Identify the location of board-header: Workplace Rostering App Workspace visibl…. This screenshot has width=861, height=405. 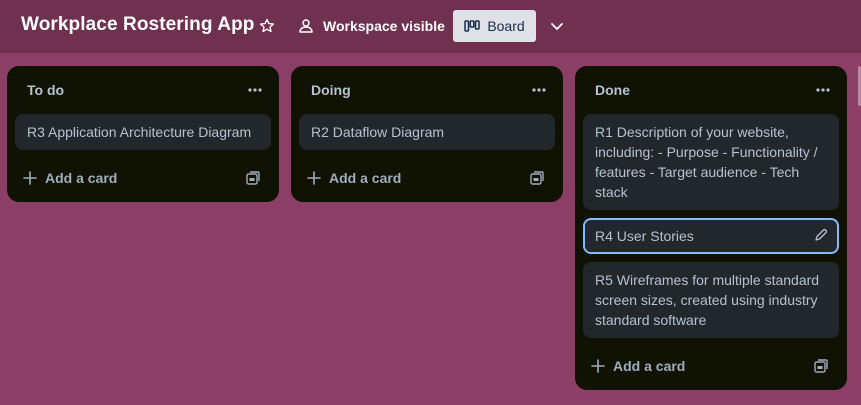
(430, 26).